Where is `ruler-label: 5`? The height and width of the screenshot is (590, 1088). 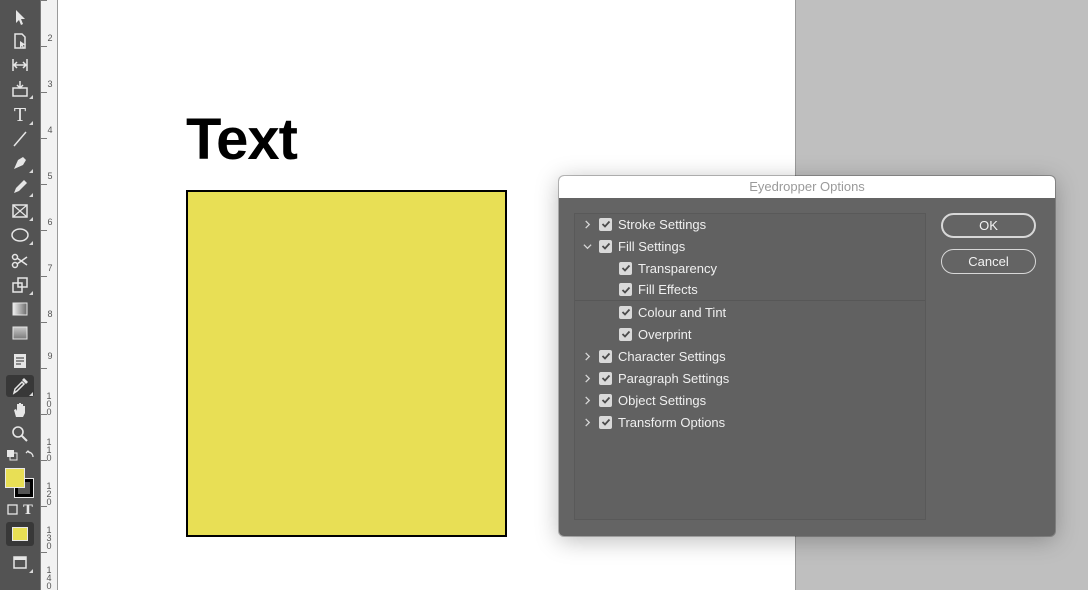
ruler-label: 5 is located at coordinates (50, 176).